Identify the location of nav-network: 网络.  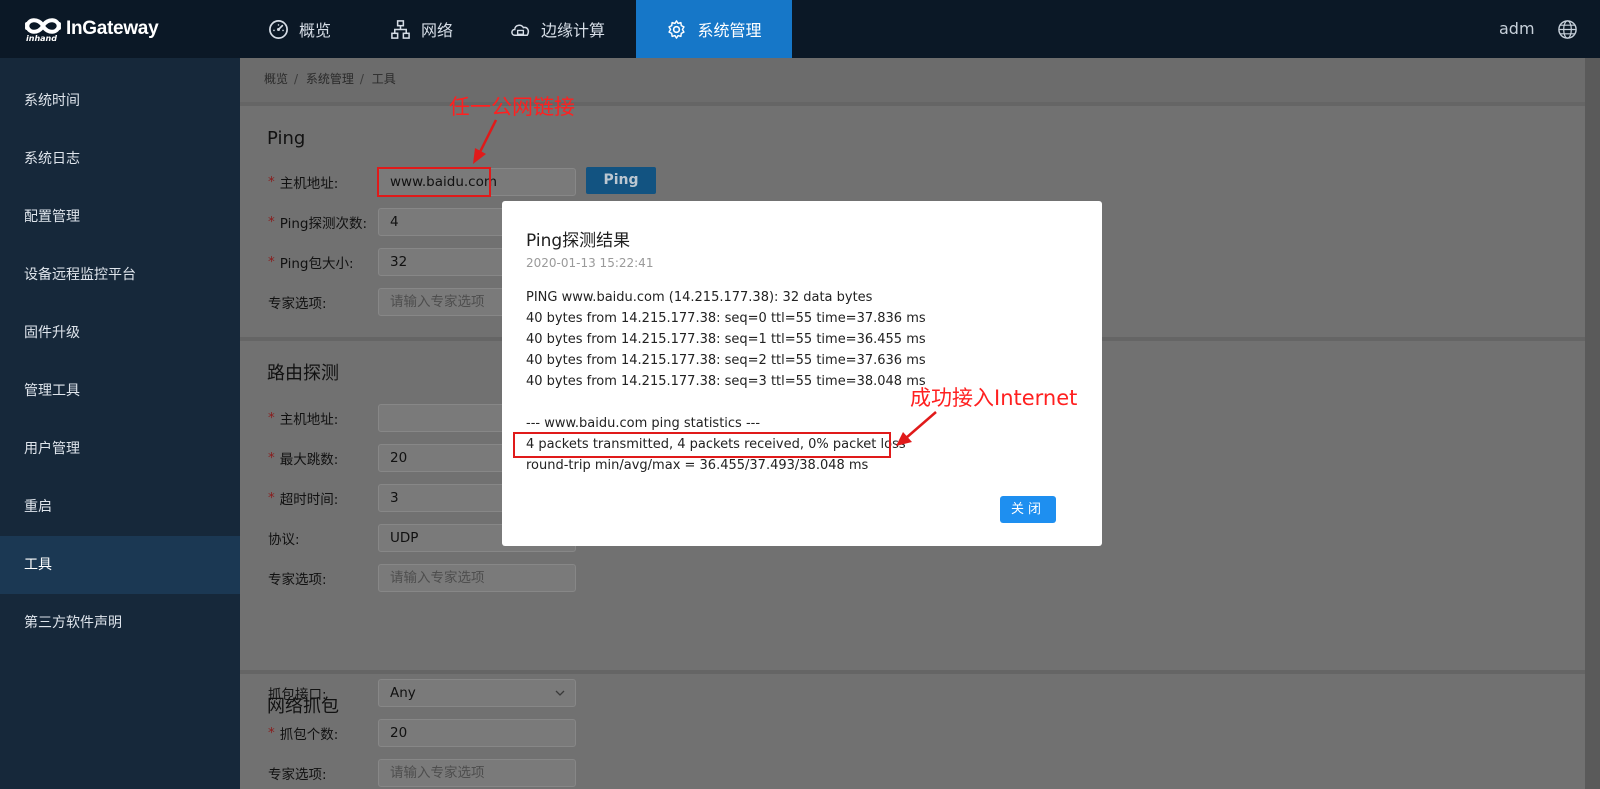
(435, 29).